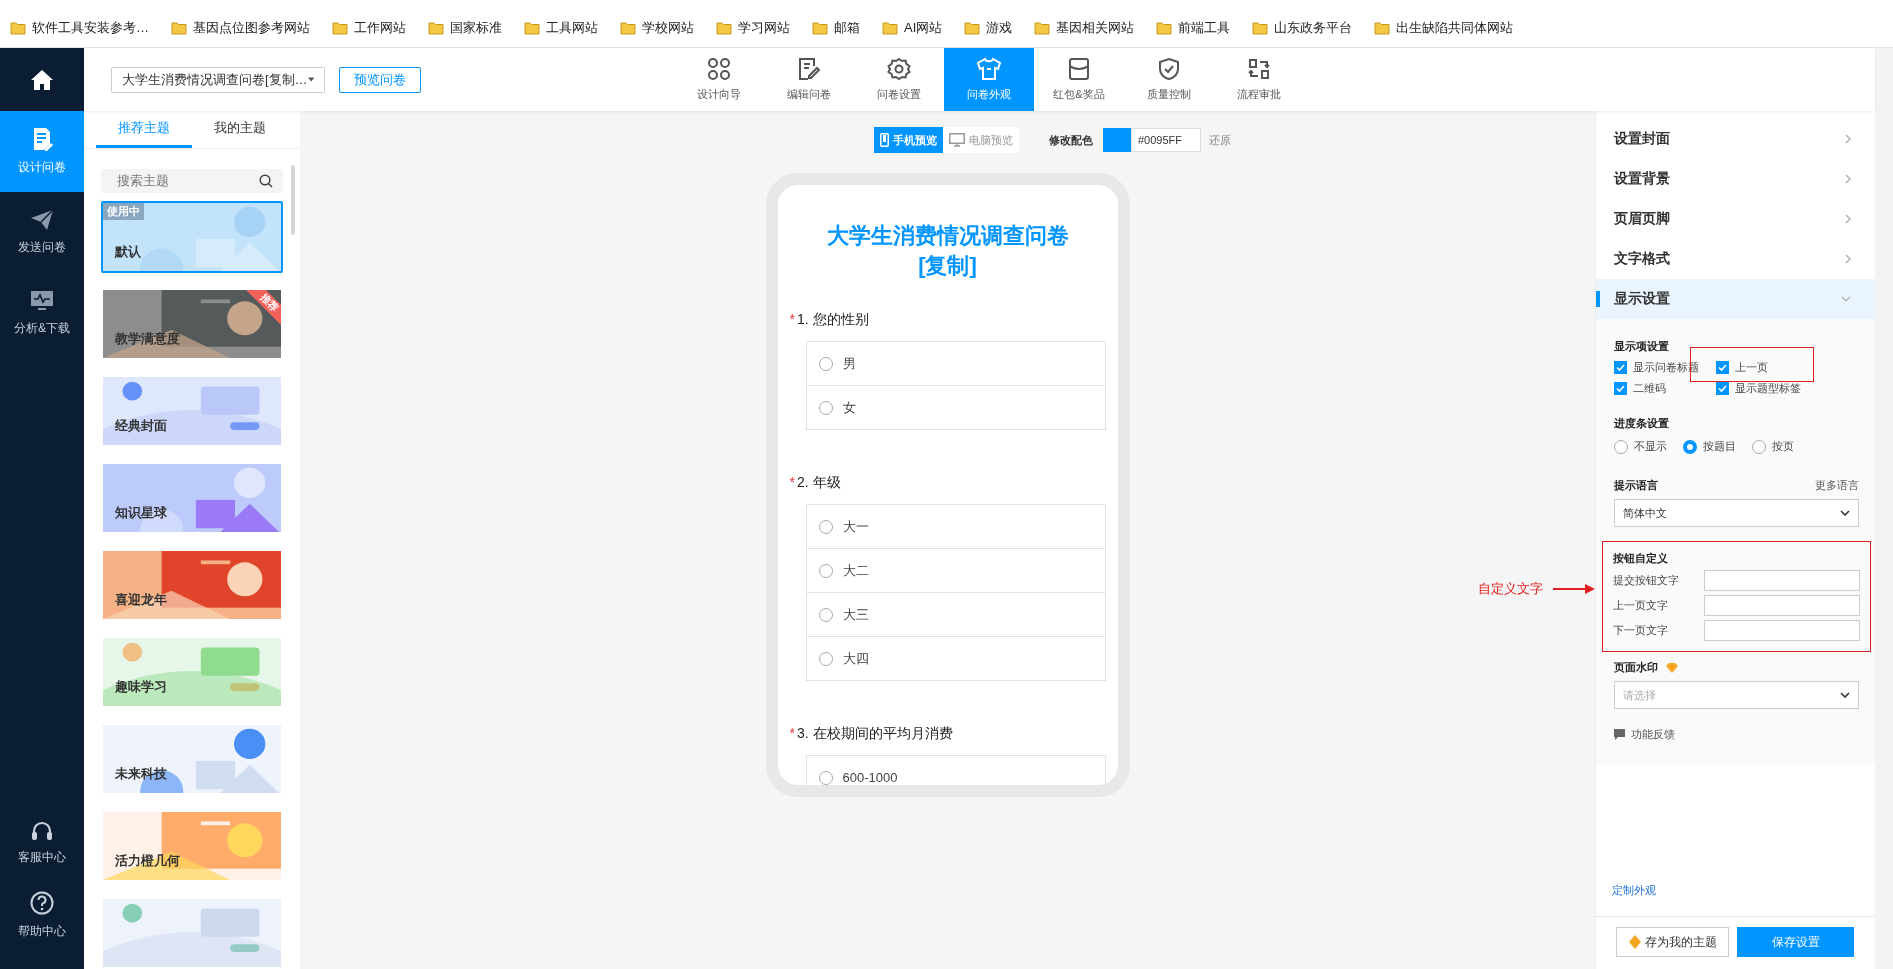 This screenshot has height=969, width=1893. What do you see at coordinates (957, 140) in the screenshot?
I see `monitor-icon` at bounding box center [957, 140].